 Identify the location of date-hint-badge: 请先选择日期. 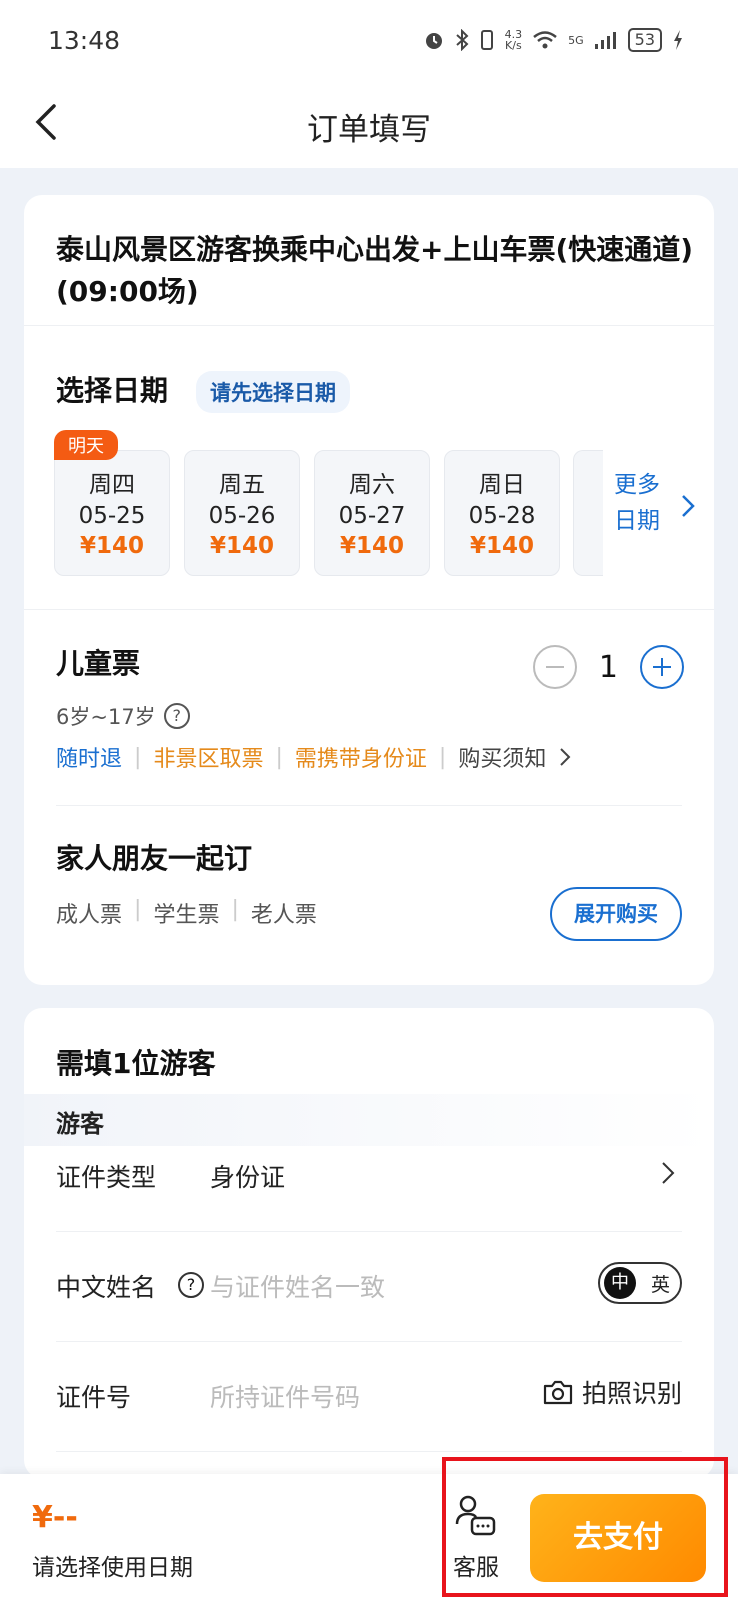
(273, 392).